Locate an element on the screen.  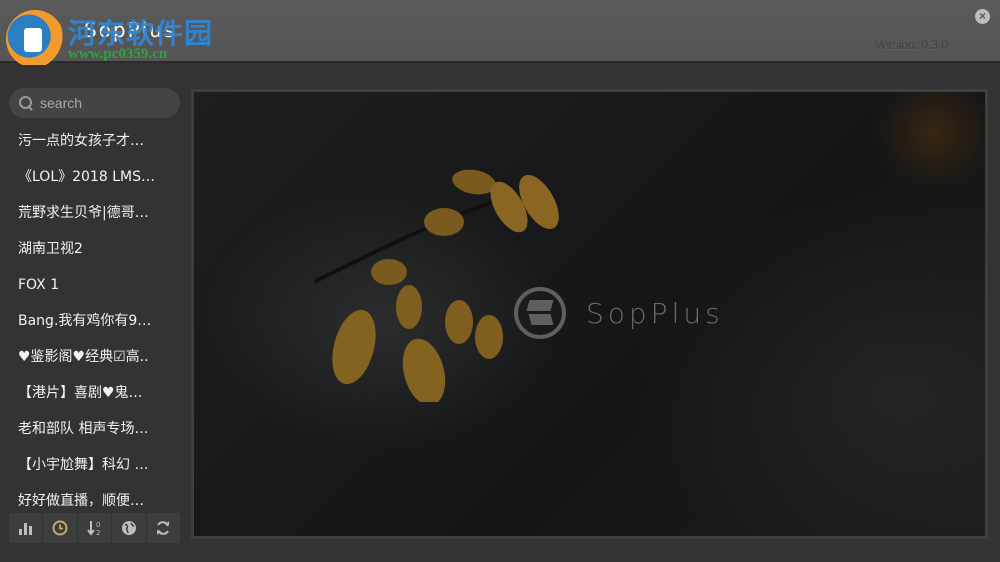
svg-text: 2 is located at coordinates (98, 532).